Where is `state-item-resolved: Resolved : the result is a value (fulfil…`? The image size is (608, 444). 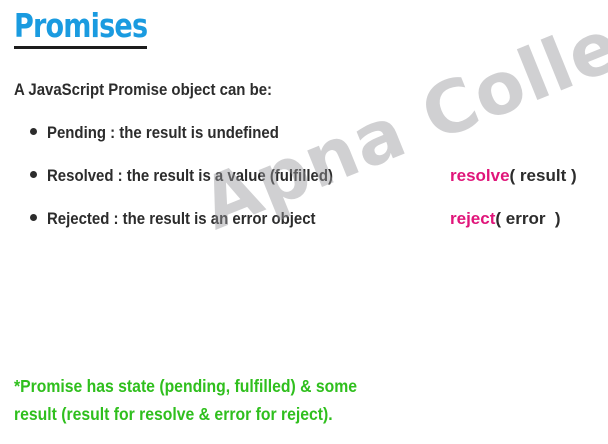 state-item-resolved: Resolved : the result is a value (fulfil… is located at coordinates (201, 176).